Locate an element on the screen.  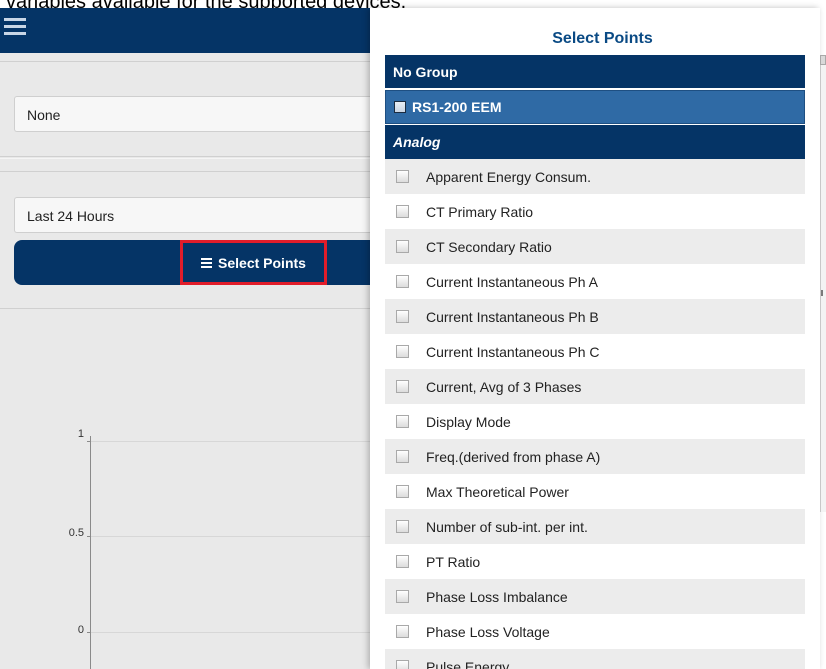
scrollbar-grip is located at coordinates (822, 293).